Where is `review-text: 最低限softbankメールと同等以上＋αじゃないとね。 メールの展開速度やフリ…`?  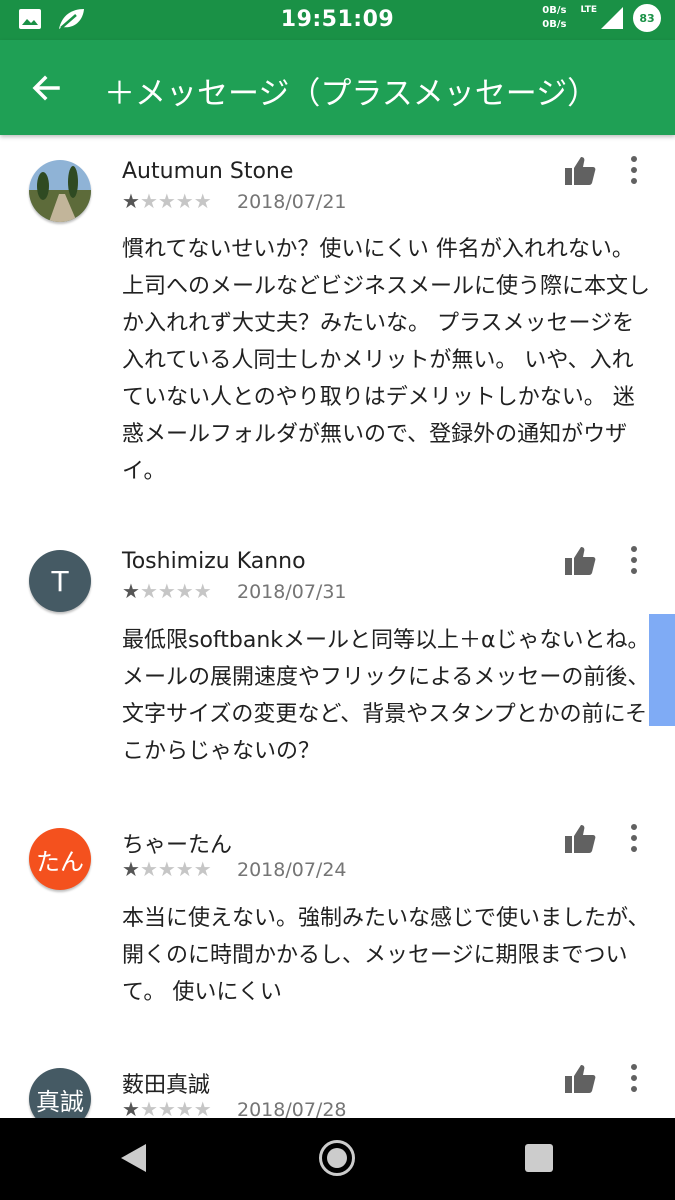
review-text: 最低限softbankメールと同等以上＋αじゃないとね。 メールの展開速度やフリ… is located at coordinates (386, 696).